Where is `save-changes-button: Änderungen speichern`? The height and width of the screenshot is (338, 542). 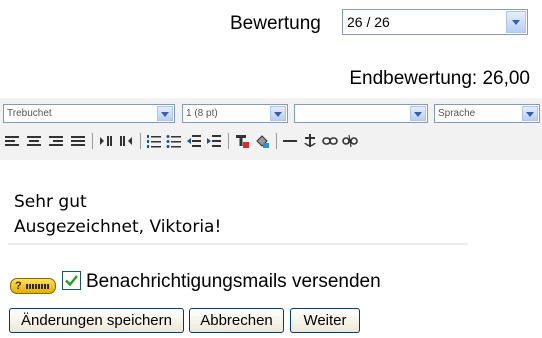
save-changes-button: Änderungen speichern is located at coordinates (96, 320).